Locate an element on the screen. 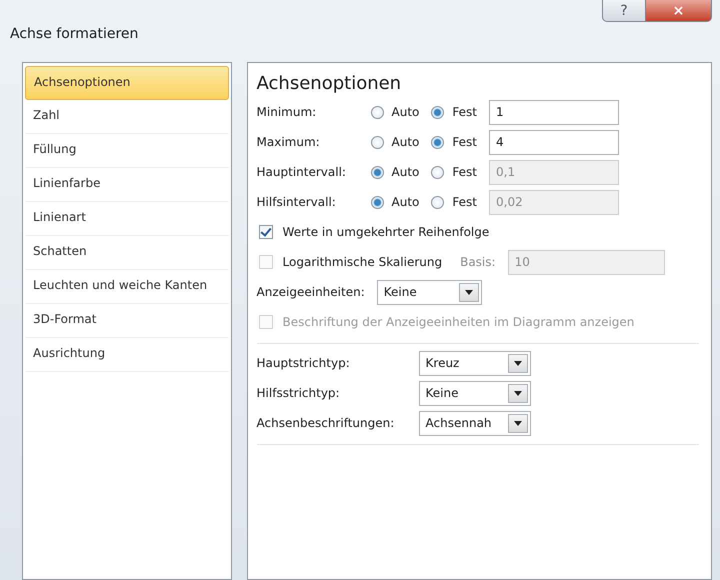 The width and height of the screenshot is (720, 580). field-label: Hilfsintervall: is located at coordinates (296, 202).